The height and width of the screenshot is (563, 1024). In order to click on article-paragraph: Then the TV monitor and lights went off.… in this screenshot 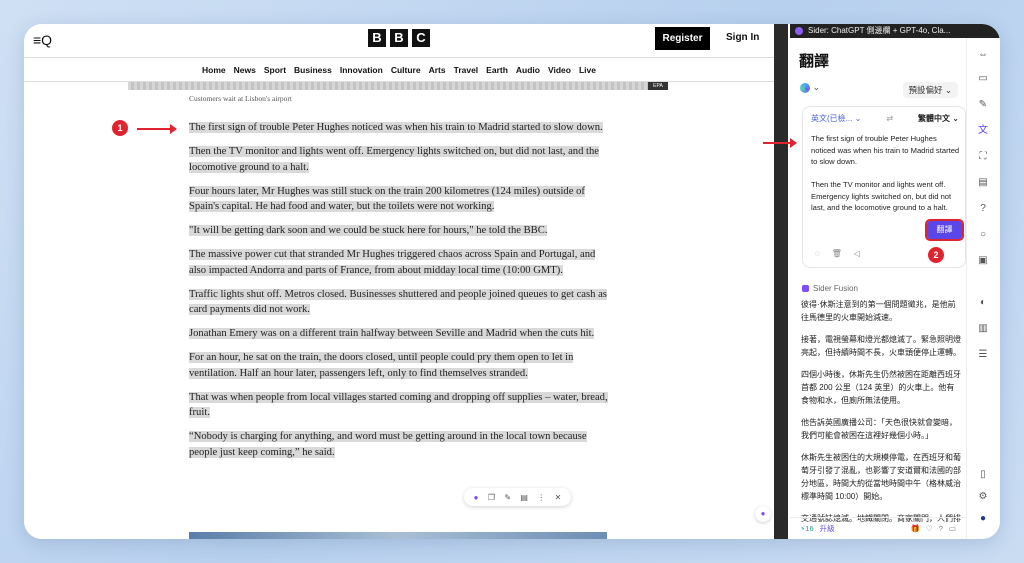, I will do `click(394, 159)`.